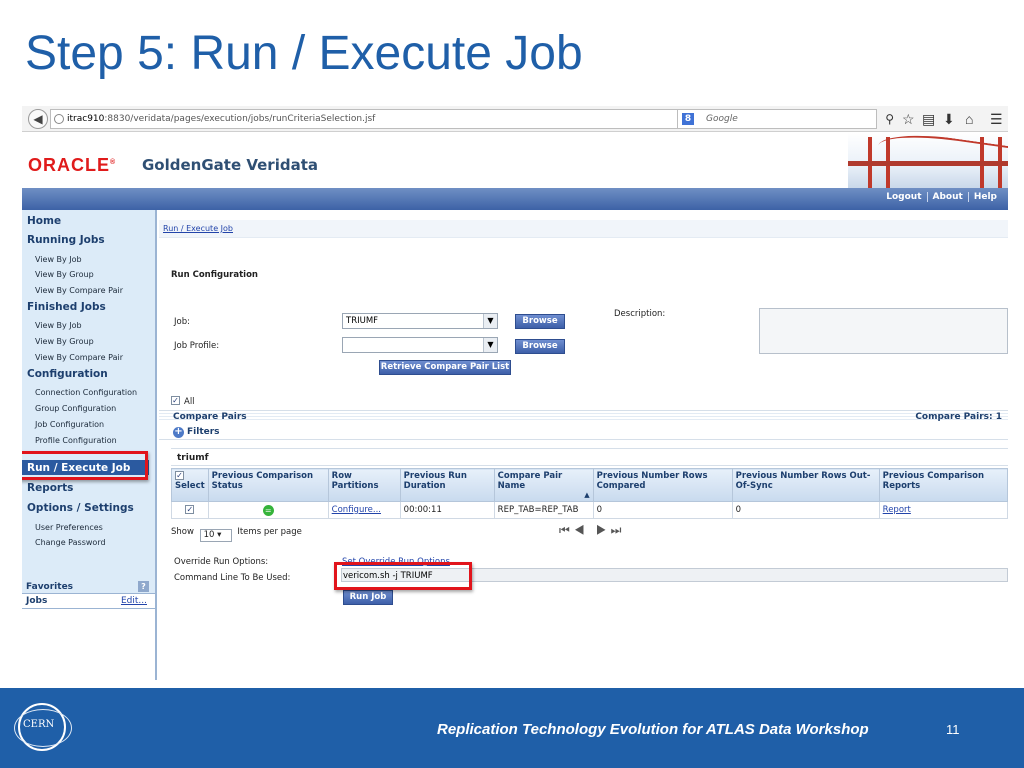 The width and height of the screenshot is (1024, 768). Describe the element at coordinates (969, 119) in the screenshot. I see `home-icon: ⌂` at that location.